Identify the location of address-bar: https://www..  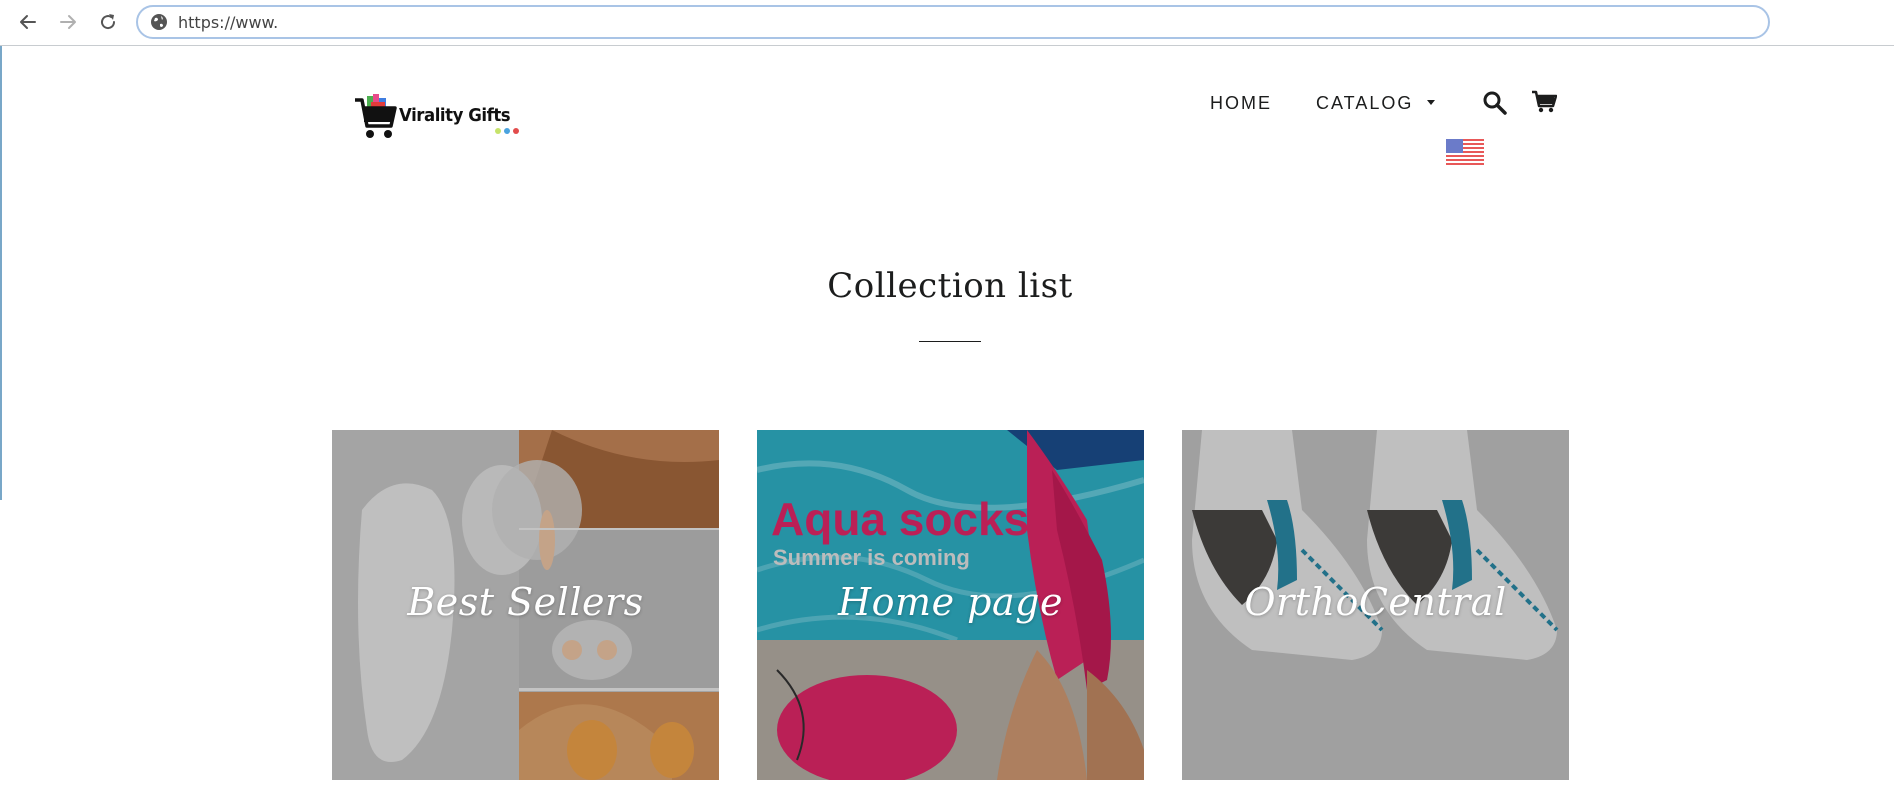
(953, 22).